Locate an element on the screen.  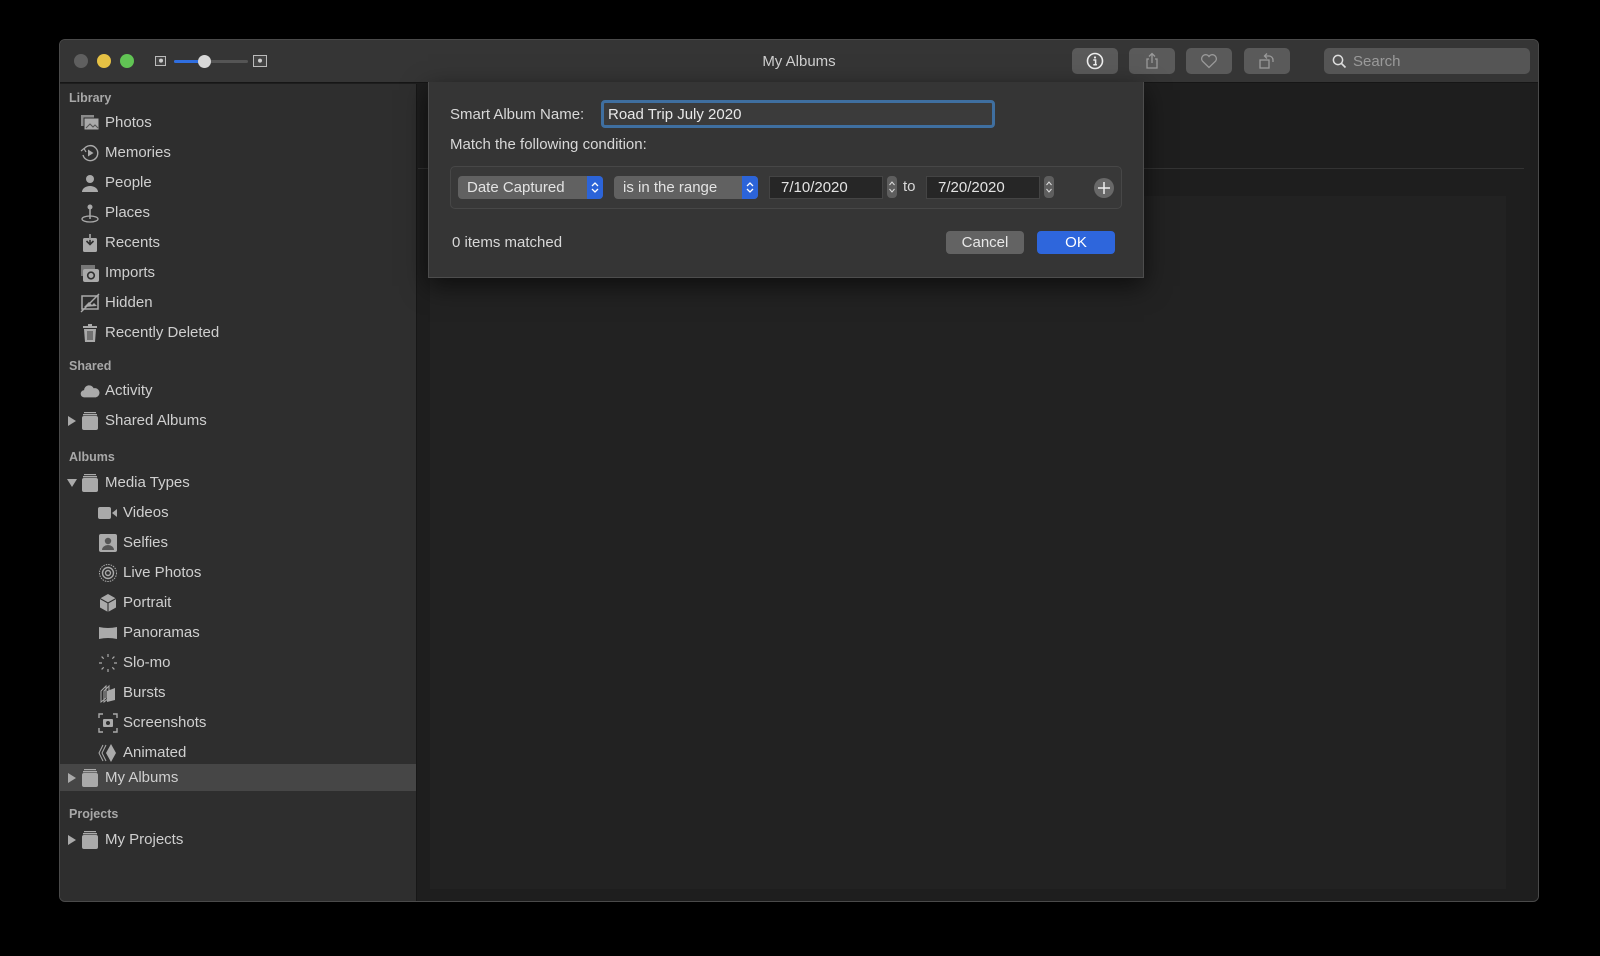
to-date-field: 7/20/2020 is located at coordinates (983, 187).